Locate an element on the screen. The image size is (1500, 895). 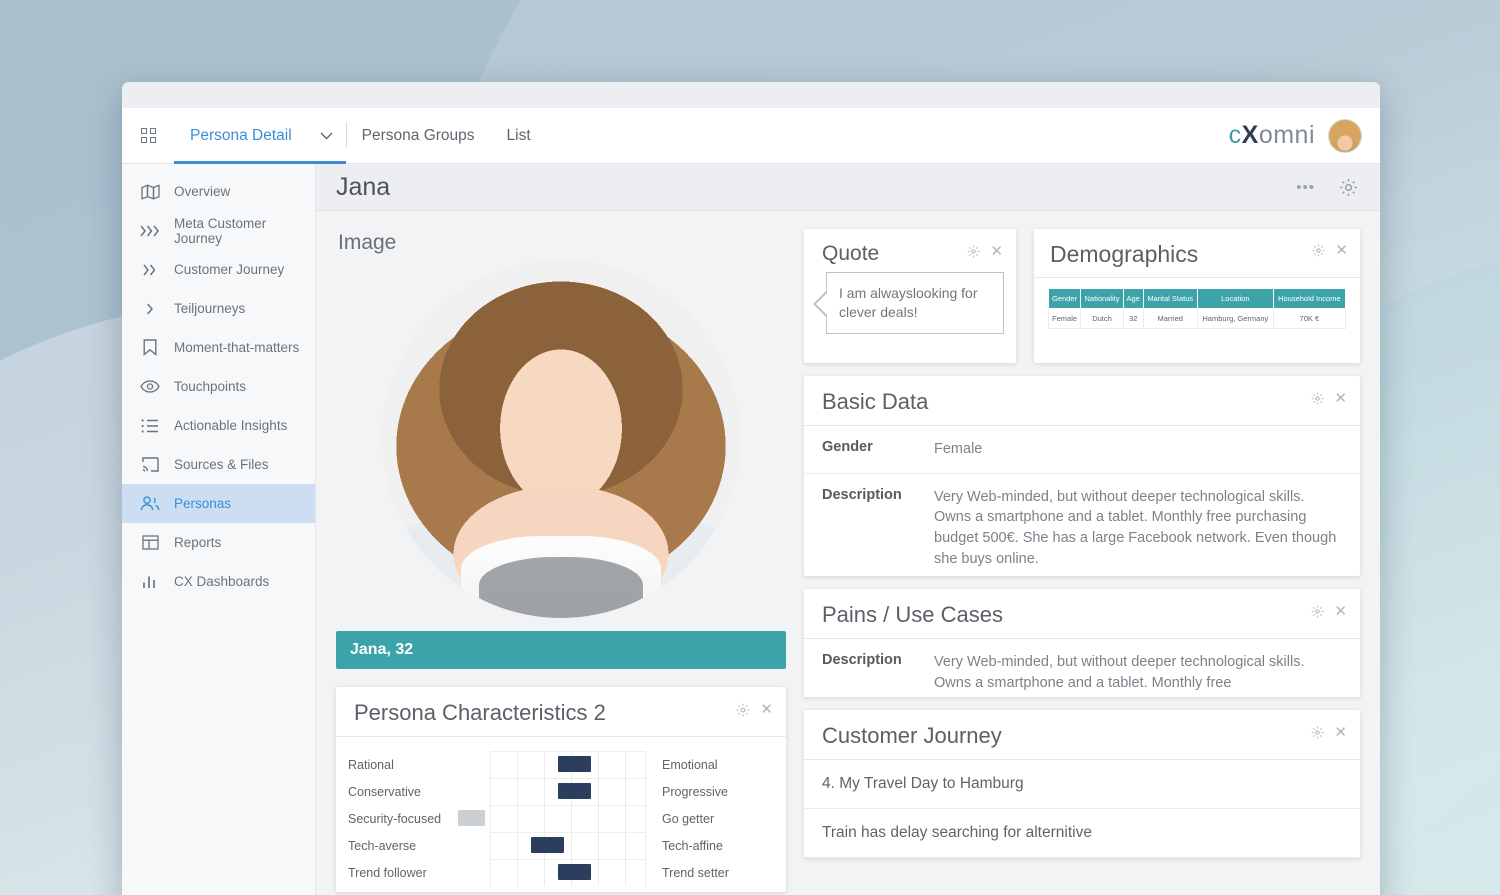
tab-persona-groups-label: Persona Groups is located at coordinates (418, 135).